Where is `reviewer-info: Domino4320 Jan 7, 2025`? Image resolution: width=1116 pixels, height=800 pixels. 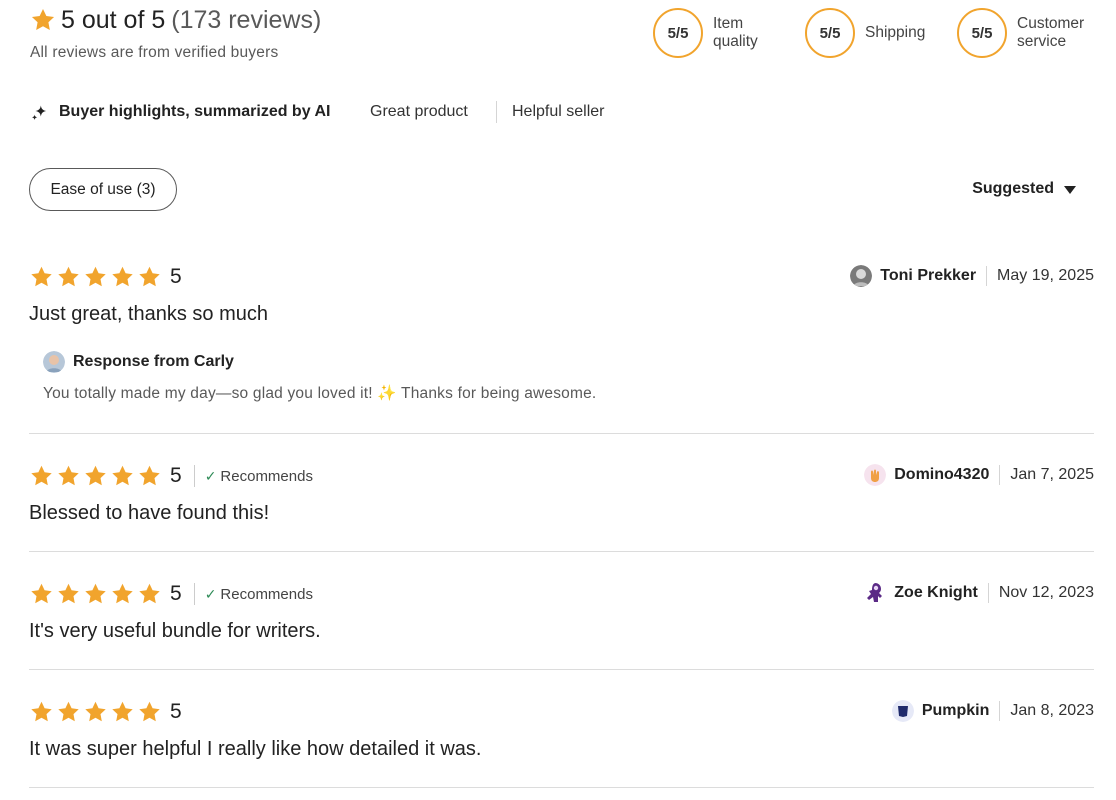 reviewer-info: Domino4320 Jan 7, 2025 is located at coordinates (979, 475).